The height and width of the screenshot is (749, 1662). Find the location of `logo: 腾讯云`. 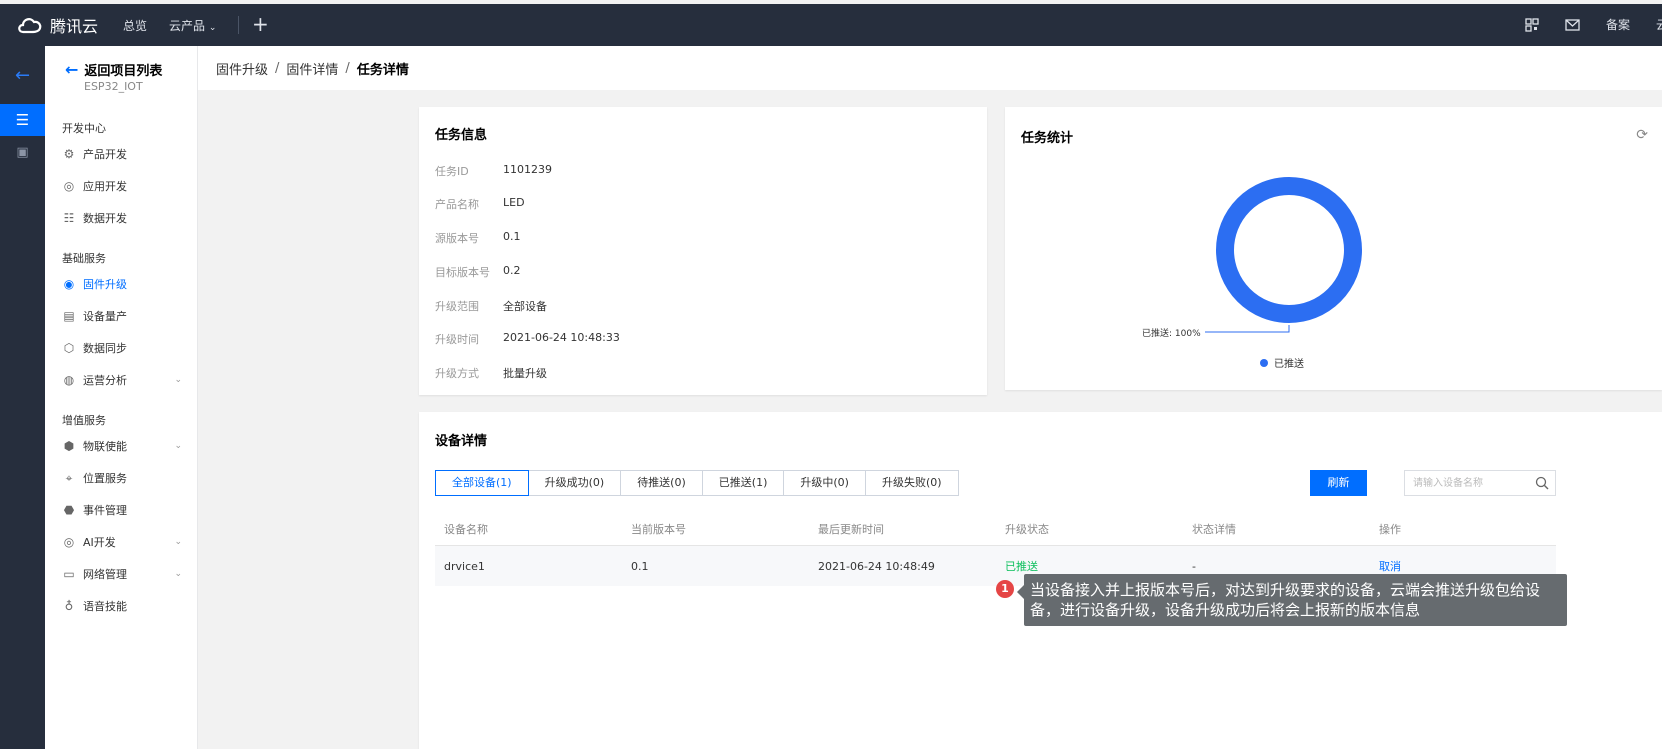

logo: 腾讯云 is located at coordinates (57, 25).